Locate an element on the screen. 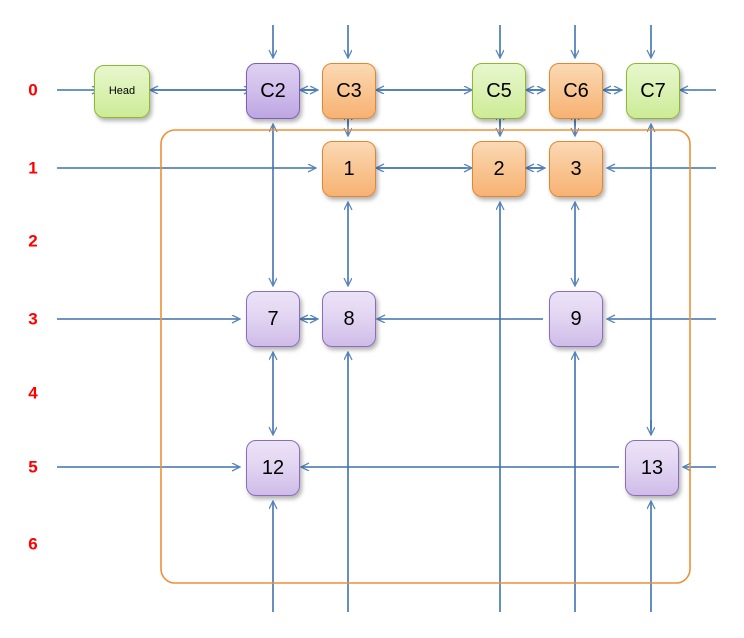 This screenshot has width=744, height=638. node-9: 9 is located at coordinates (576, 319).